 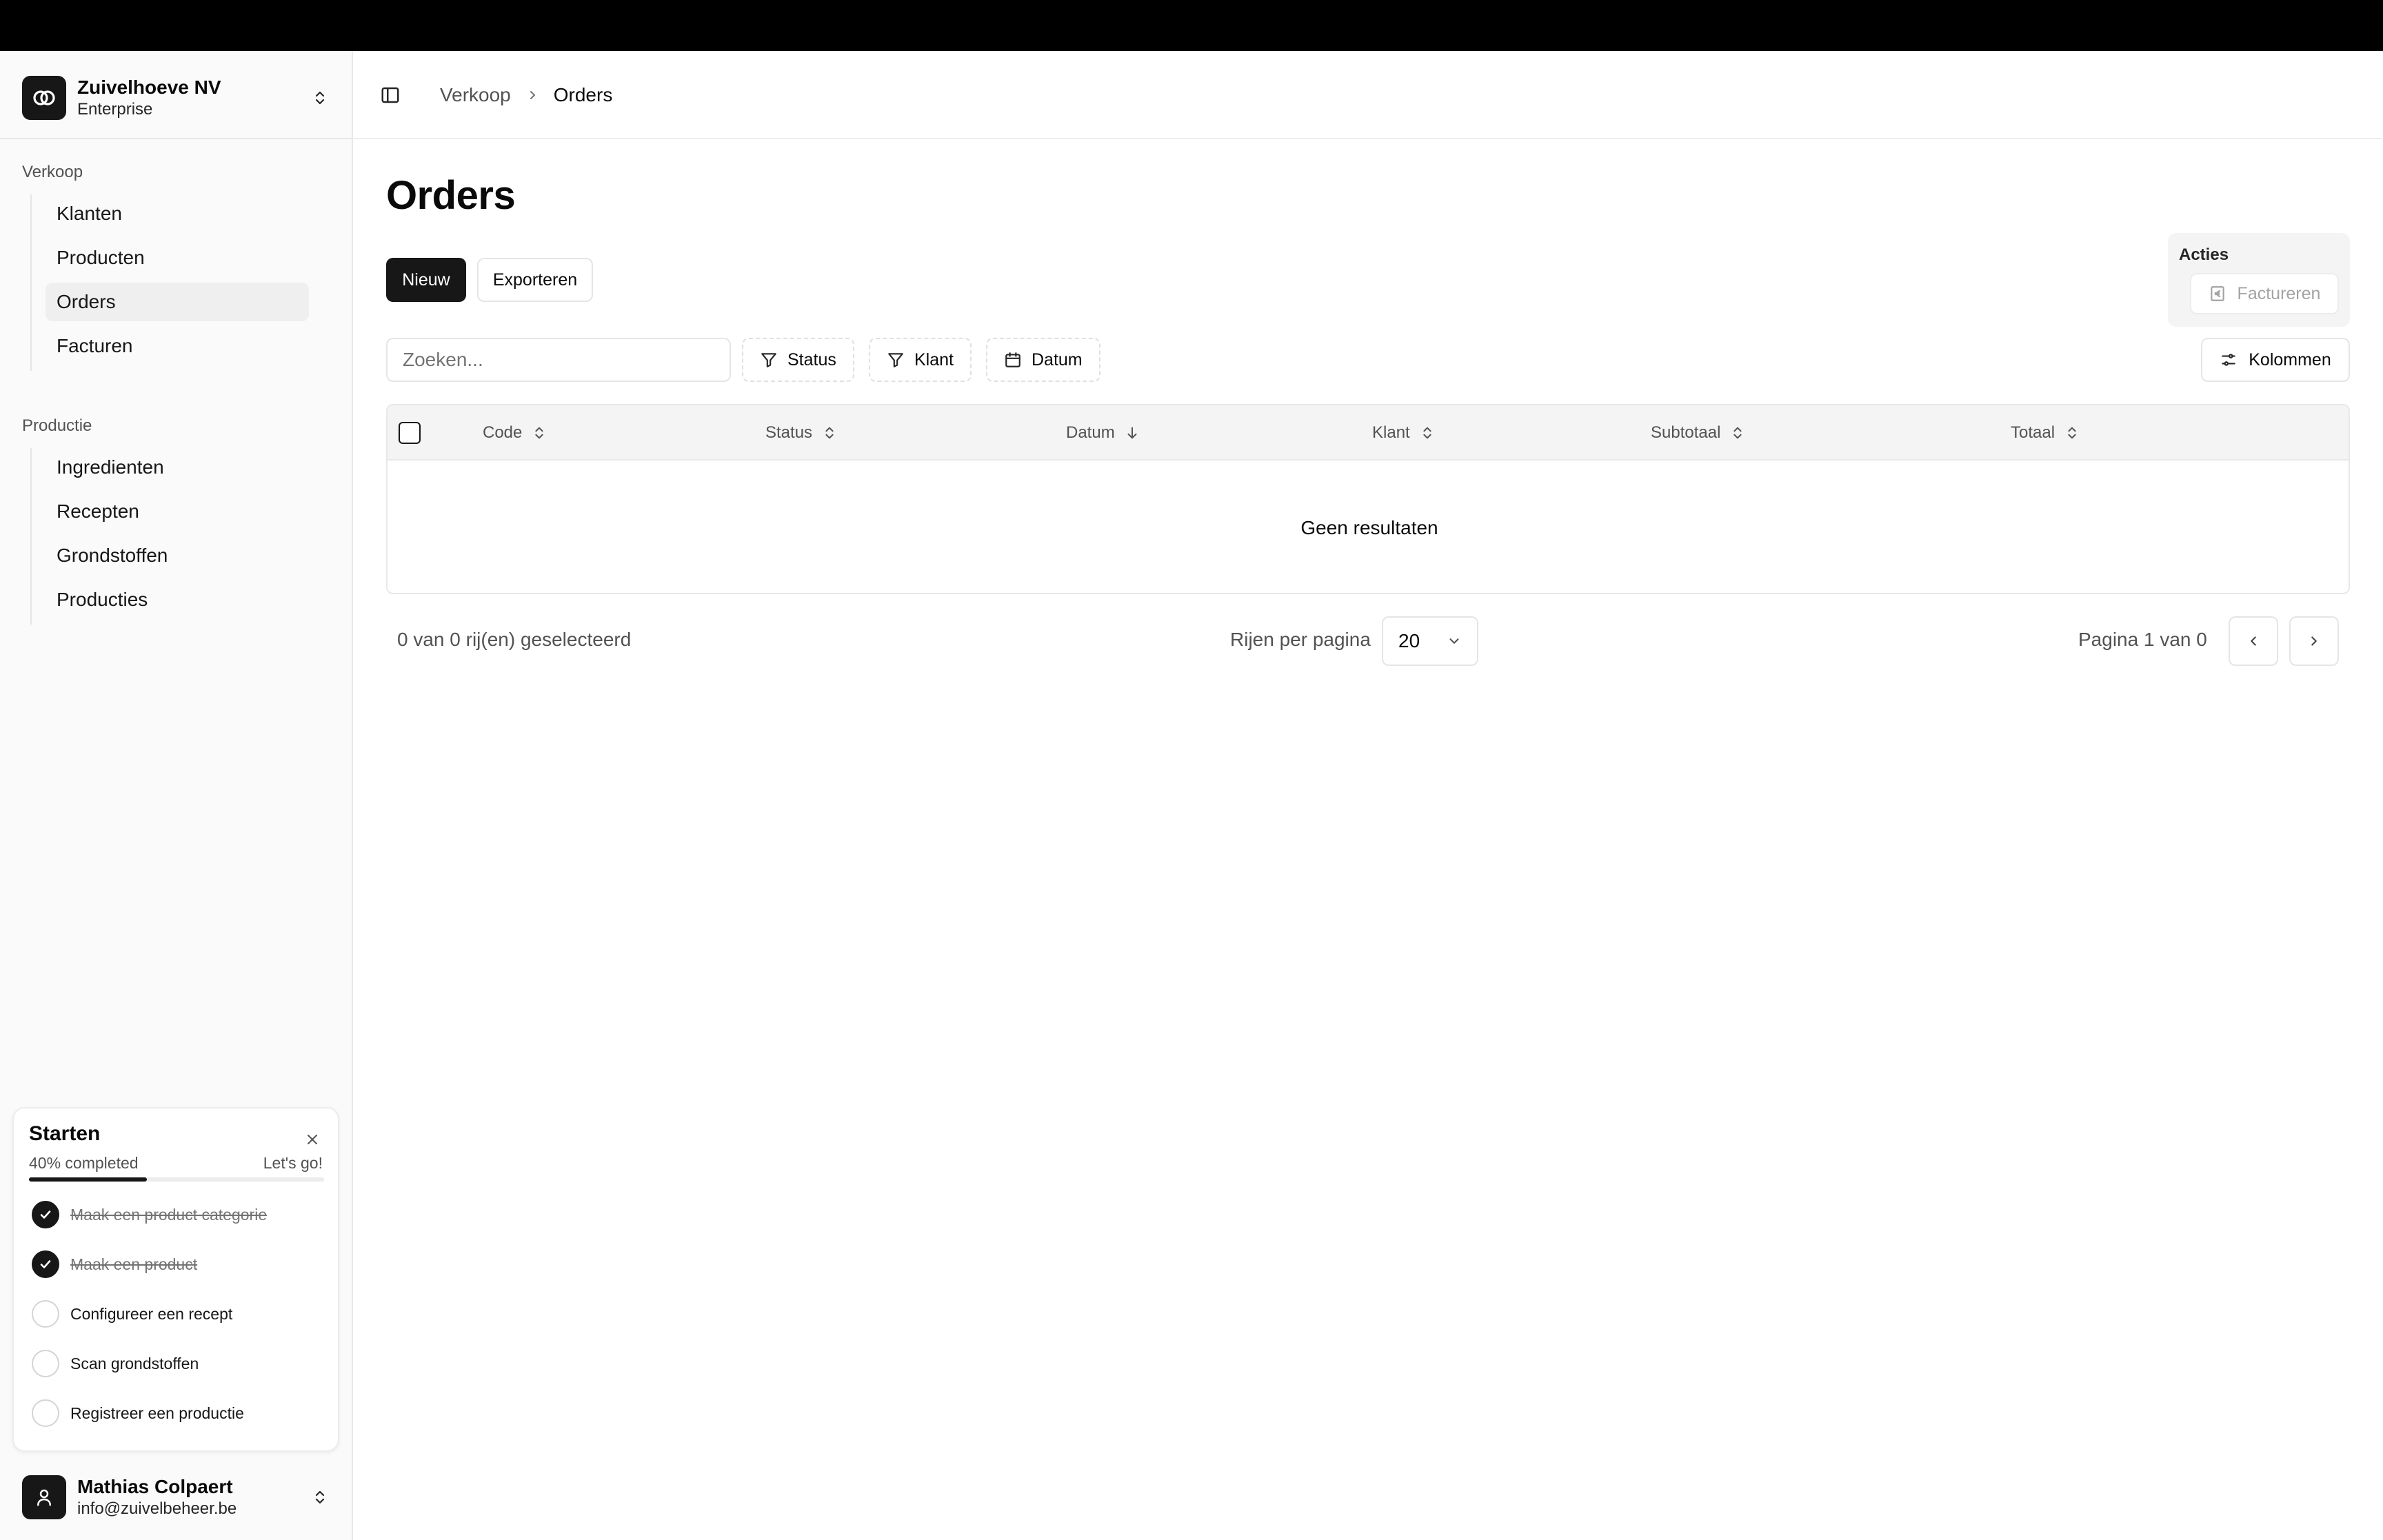 What do you see at coordinates (2204, 255) in the screenshot?
I see `actions-label: Acties` at bounding box center [2204, 255].